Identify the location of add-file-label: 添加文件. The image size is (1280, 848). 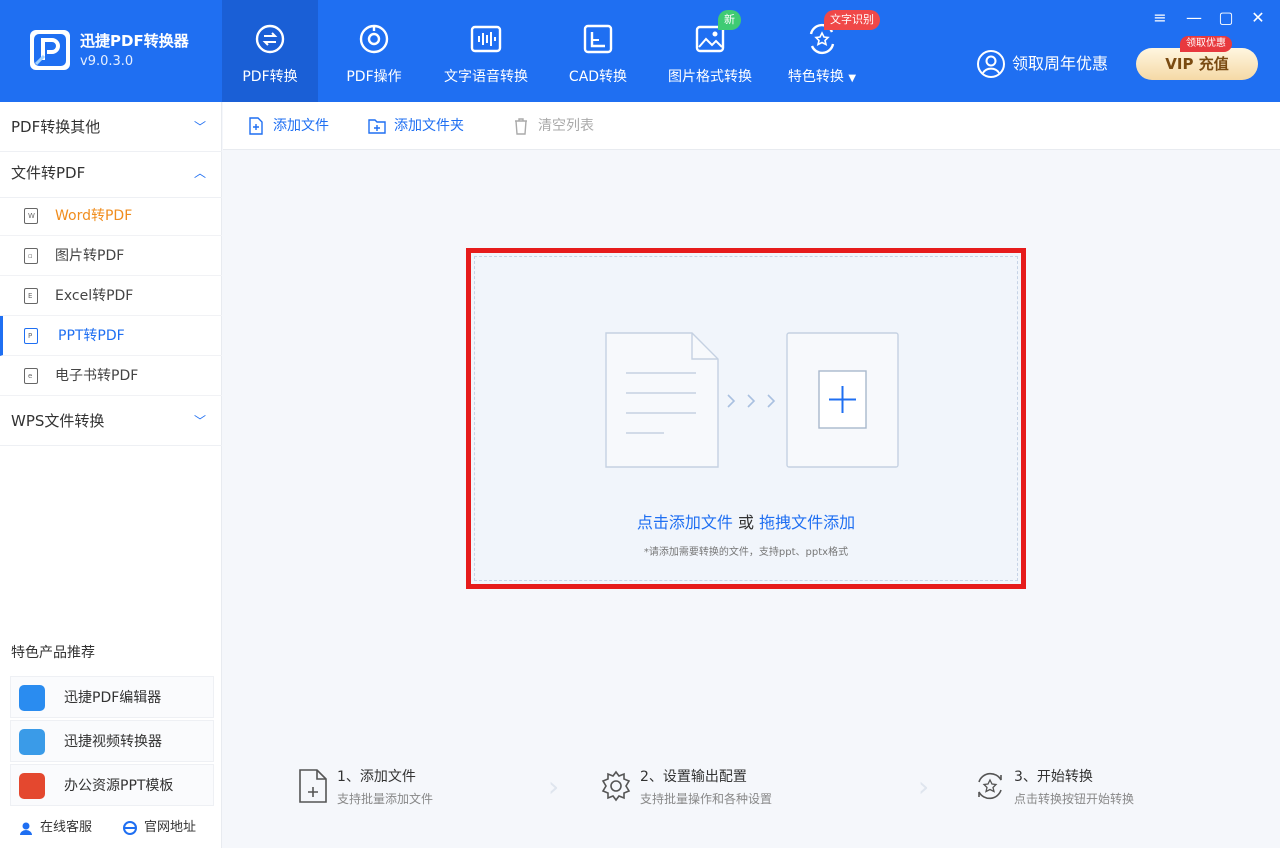
(301, 126).